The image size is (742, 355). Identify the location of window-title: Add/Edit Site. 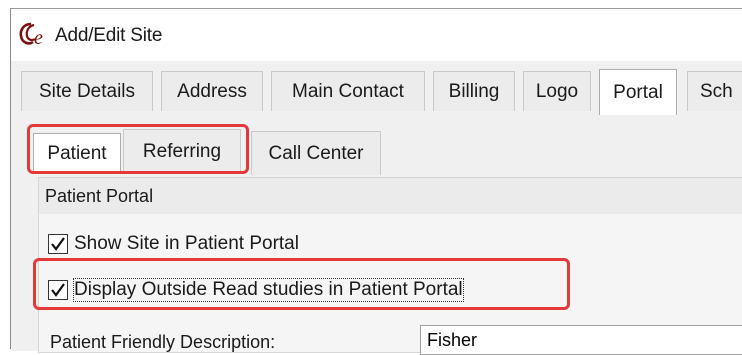
(109, 35).